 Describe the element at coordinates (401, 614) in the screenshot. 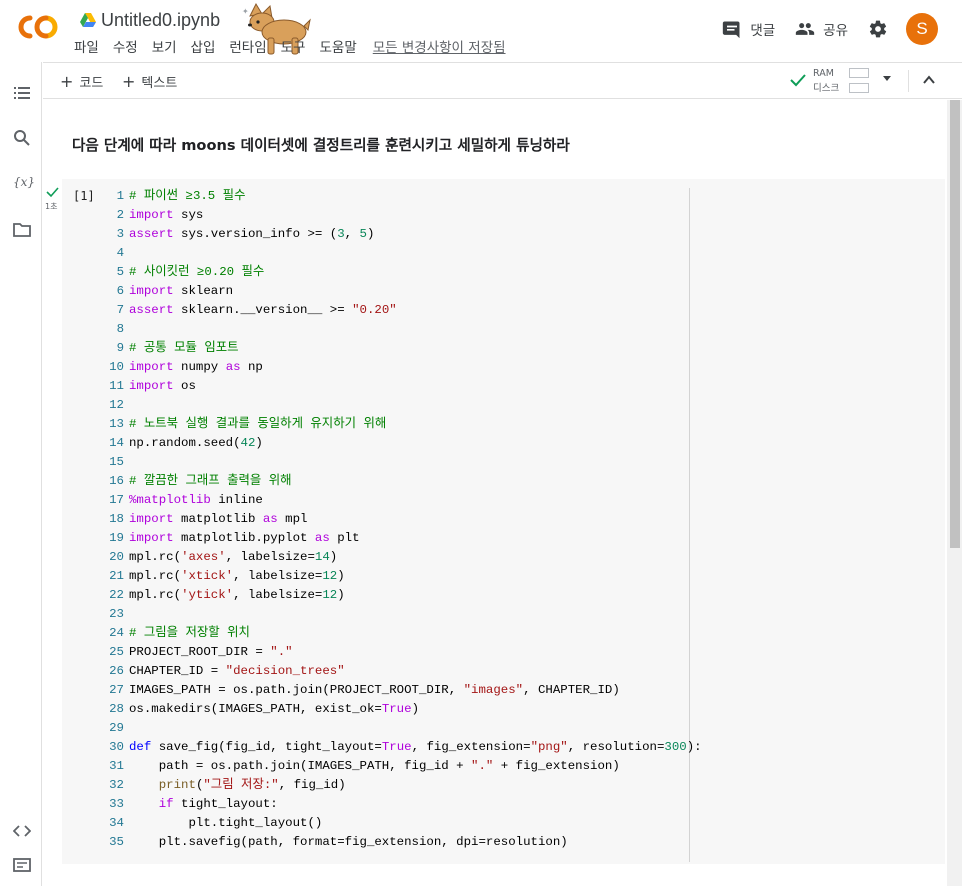

I see `code-line: 23` at that location.